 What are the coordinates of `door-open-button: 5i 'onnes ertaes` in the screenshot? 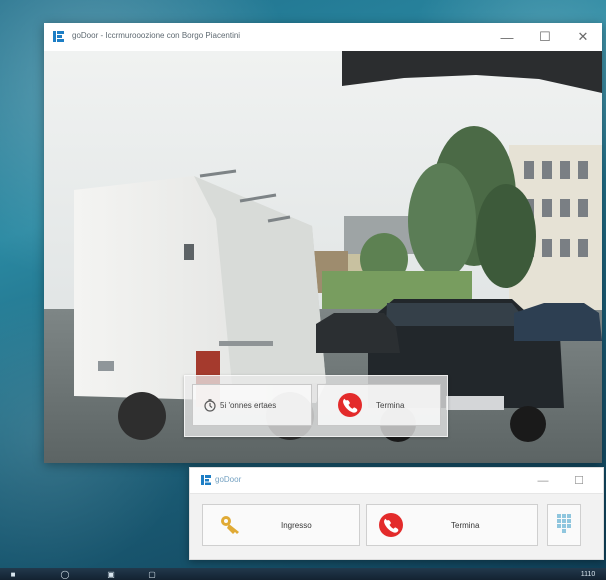 It's located at (252, 405).